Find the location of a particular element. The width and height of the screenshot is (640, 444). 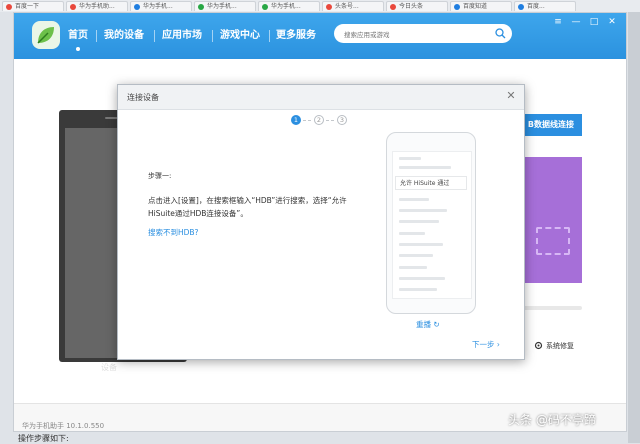

phone-illustration-screen: 允许 HiSuite 通过 is located at coordinates (432, 225).